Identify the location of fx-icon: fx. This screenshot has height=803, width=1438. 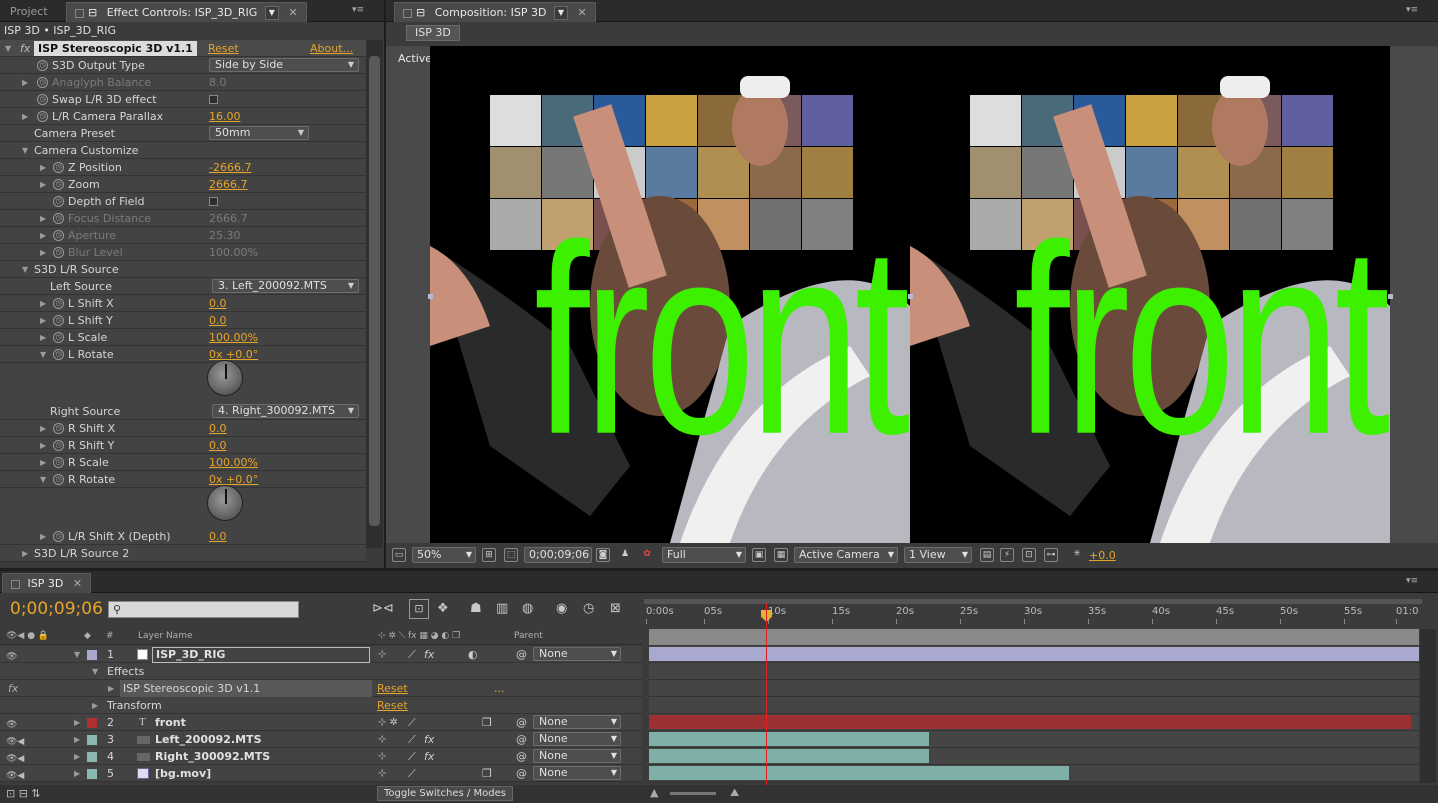
(25, 48).